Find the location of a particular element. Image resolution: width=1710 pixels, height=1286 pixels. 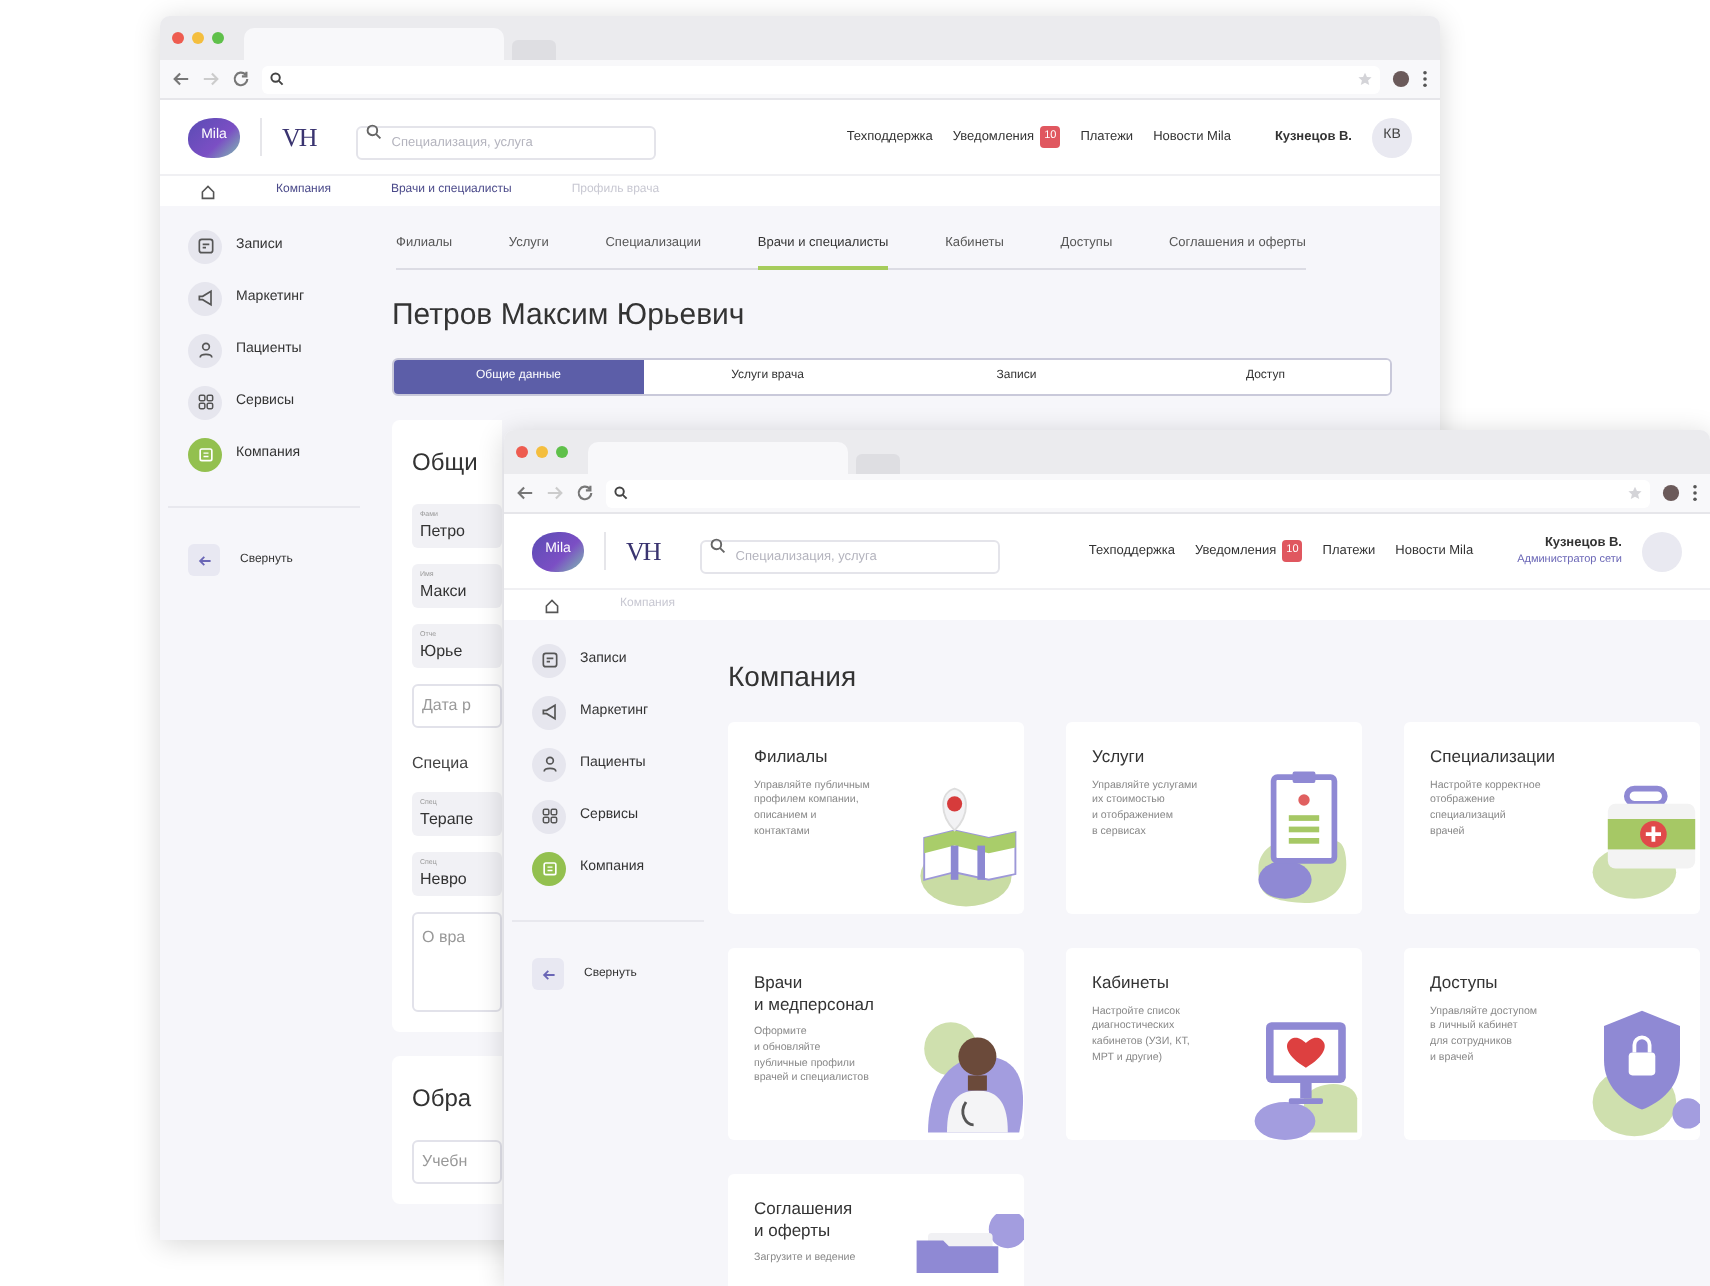

card-title: Специализации is located at coordinates (1494, 757).